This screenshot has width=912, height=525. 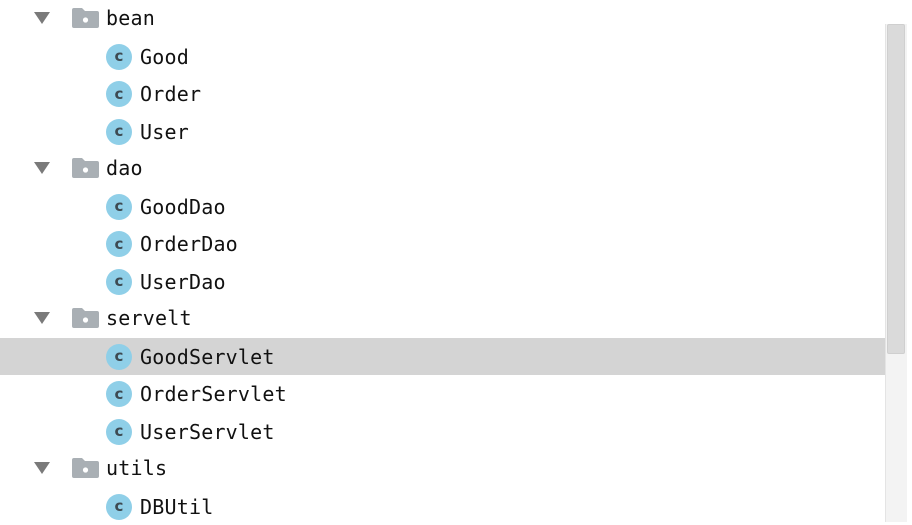 What do you see at coordinates (453, 132) in the screenshot?
I see `class-row-User: c User` at bounding box center [453, 132].